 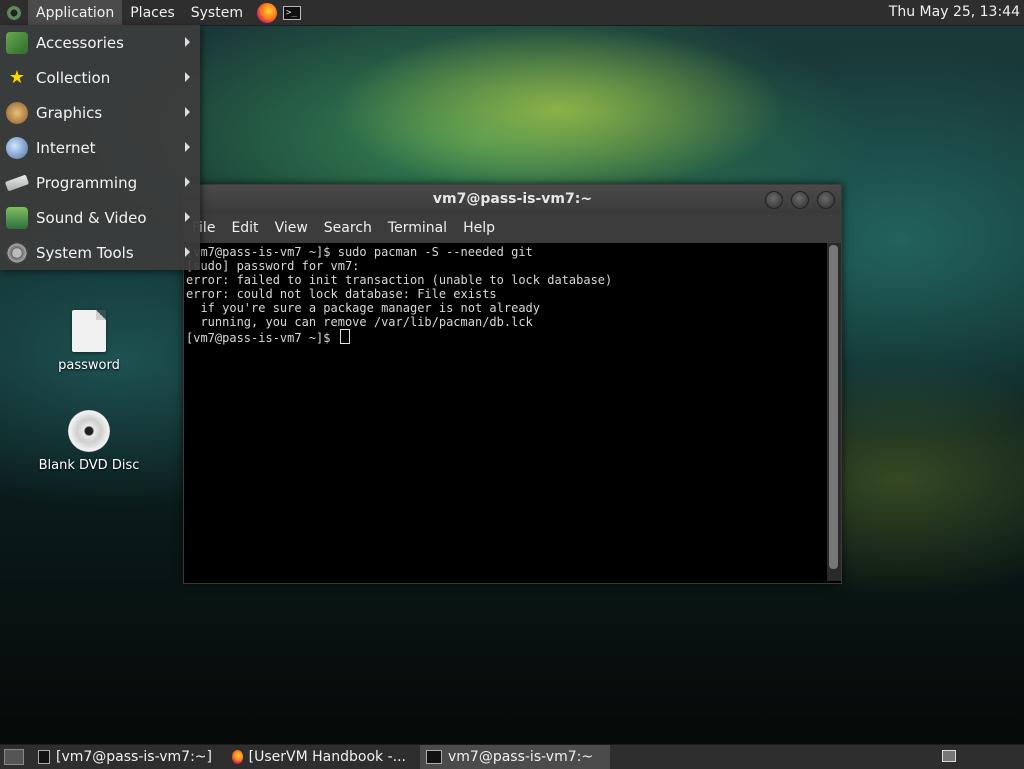 I want to click on system-menu: System, so click(x=217, y=12).